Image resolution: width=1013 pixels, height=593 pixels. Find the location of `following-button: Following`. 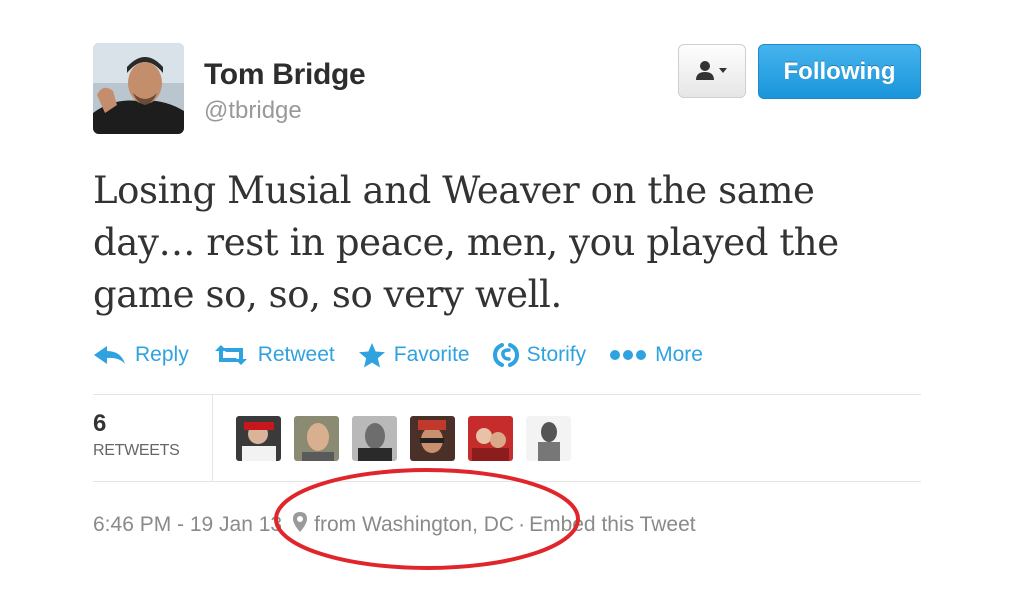

following-button: Following is located at coordinates (839, 71).